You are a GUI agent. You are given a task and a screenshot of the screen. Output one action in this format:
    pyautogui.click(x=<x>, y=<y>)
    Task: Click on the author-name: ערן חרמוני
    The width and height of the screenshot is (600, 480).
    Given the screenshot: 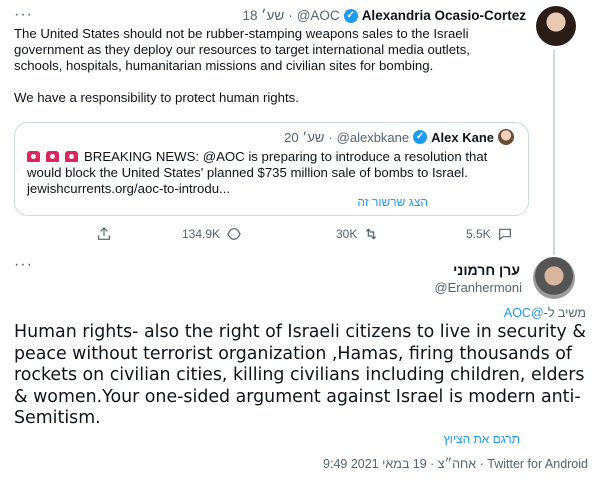 What is the action you would take?
    pyautogui.click(x=486, y=270)
    